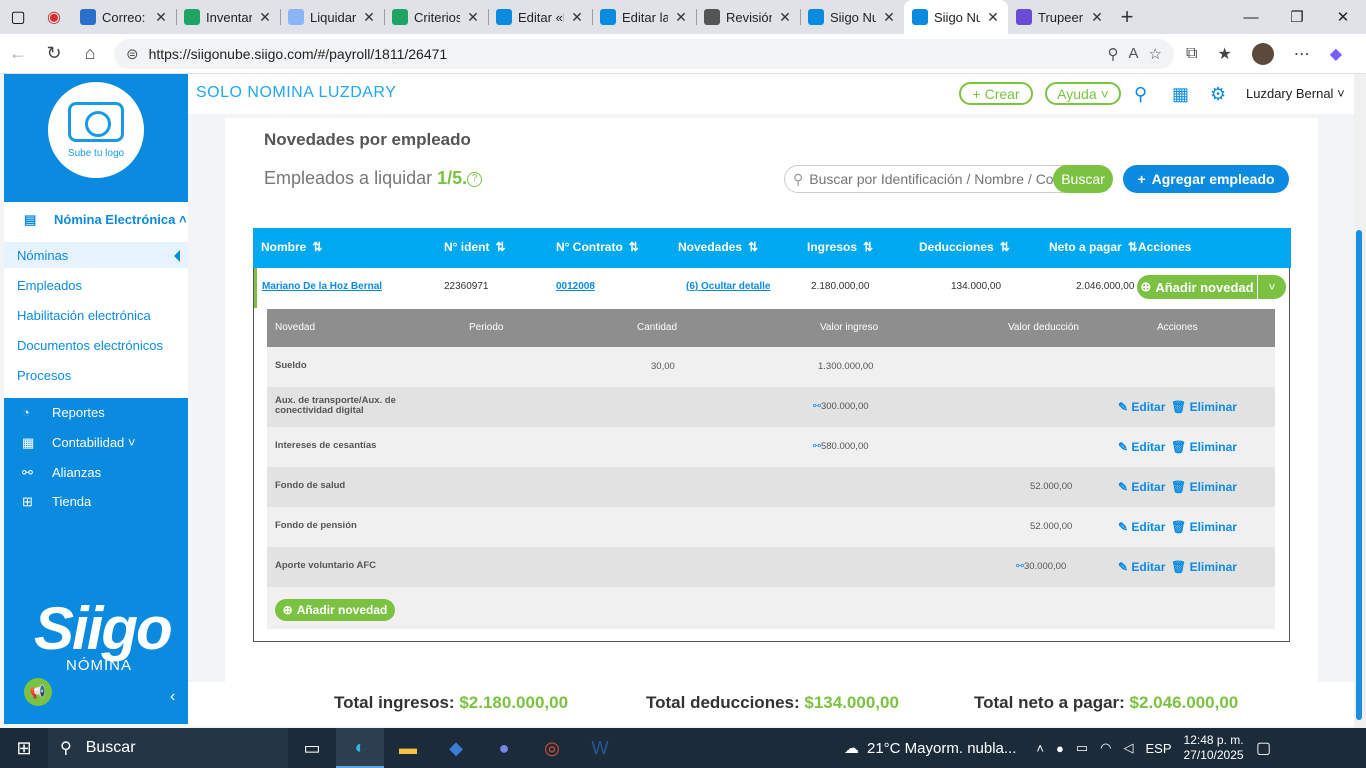 This screenshot has height=768, width=1366. What do you see at coordinates (1224, 54) in the screenshot?
I see `favorites-icon: ★` at bounding box center [1224, 54].